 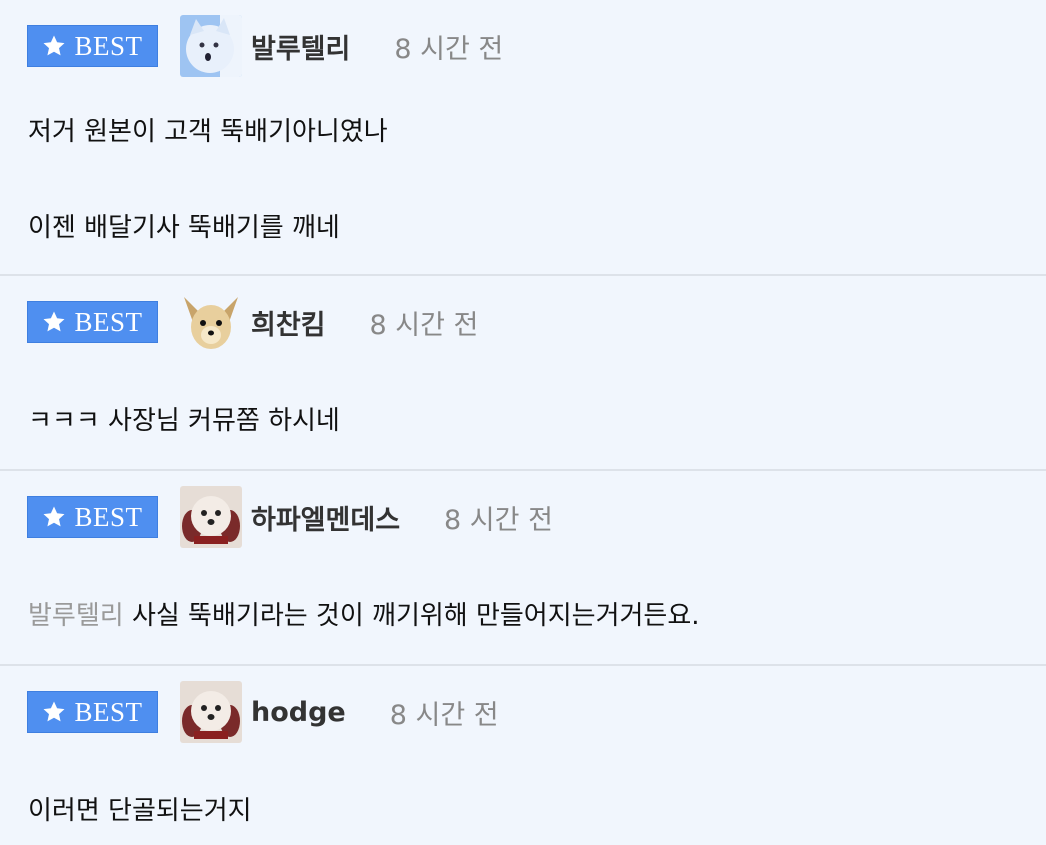 What do you see at coordinates (184, 421) in the screenshot?
I see `comment-text-line: ㅋㅋㅋ 사장님 커뮤쫌 하시네` at bounding box center [184, 421].